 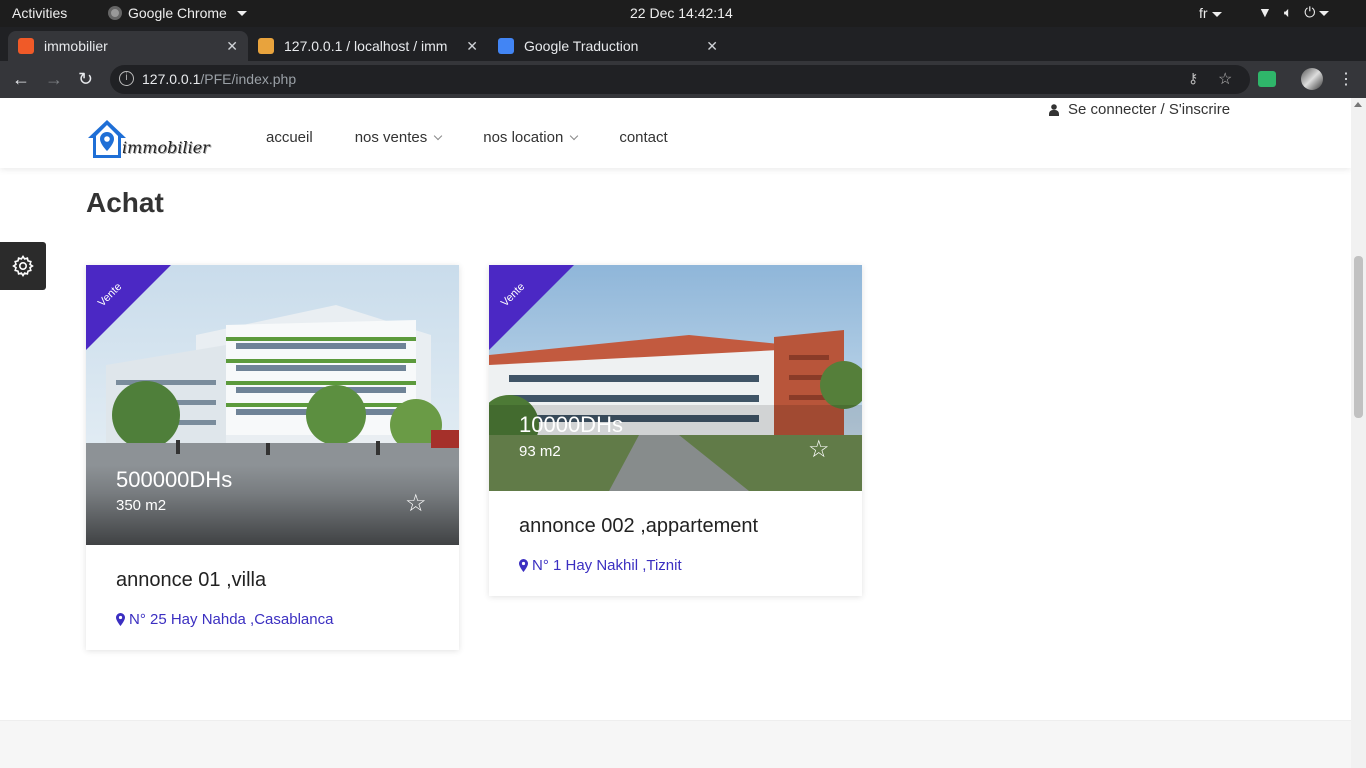 I want to click on google-translate-favicon-icon, so click(x=506, y=46).